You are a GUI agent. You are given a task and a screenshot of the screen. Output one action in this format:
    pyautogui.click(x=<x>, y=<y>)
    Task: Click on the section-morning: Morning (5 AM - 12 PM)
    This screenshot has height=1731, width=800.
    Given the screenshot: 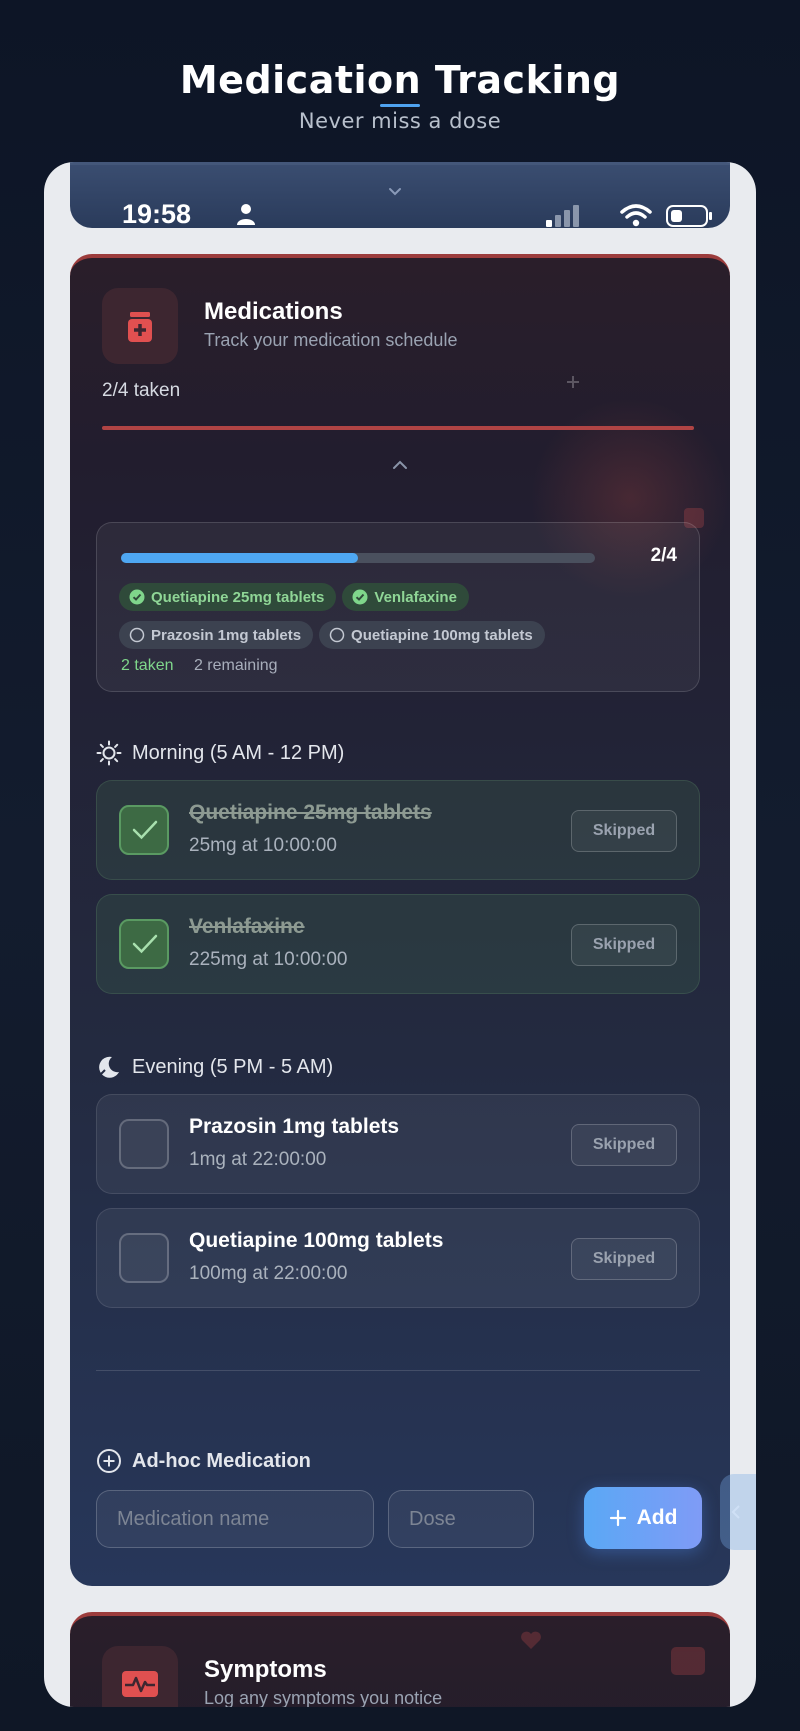 What is the action you would take?
    pyautogui.click(x=220, y=753)
    